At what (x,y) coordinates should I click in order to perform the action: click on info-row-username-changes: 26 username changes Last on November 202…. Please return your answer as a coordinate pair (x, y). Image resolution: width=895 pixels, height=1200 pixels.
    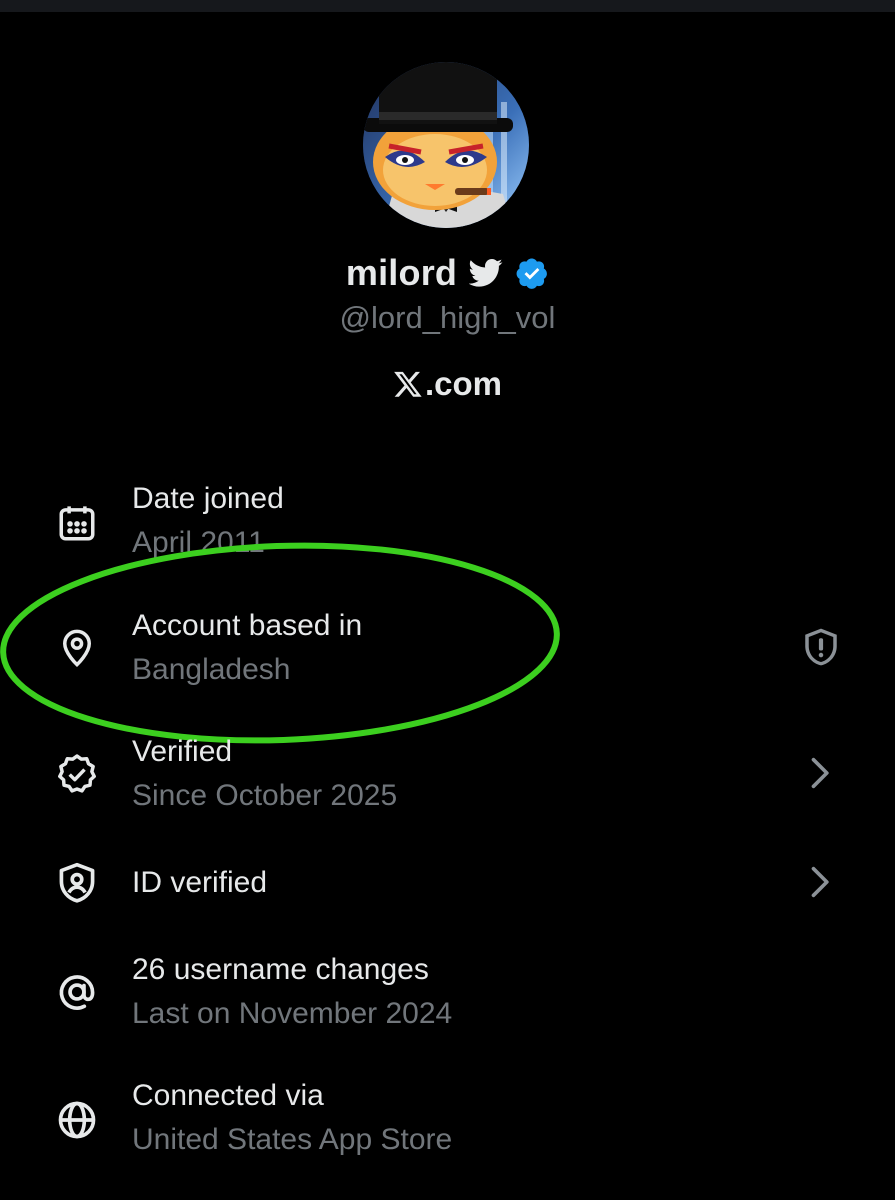
    Looking at the image, I should click on (447, 1004).